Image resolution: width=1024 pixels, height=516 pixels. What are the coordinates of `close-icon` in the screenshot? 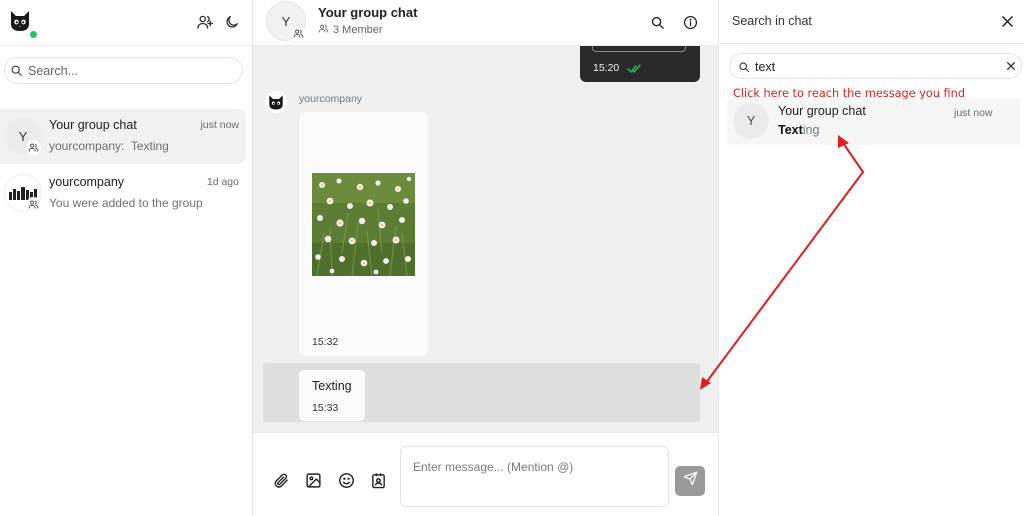 It's located at (1007, 21).